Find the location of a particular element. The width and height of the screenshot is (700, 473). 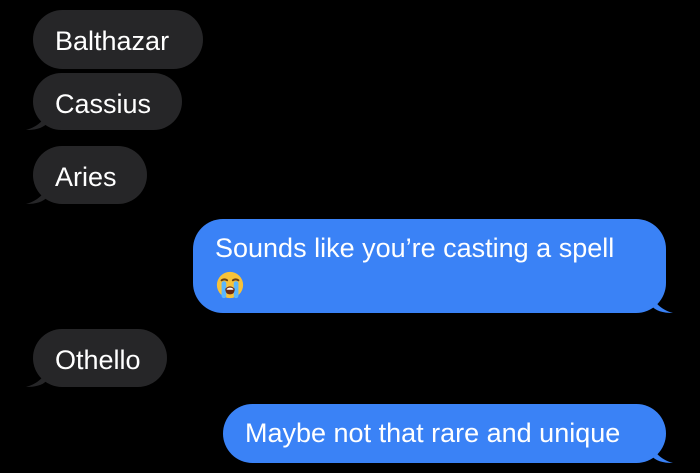

message-text: Balthazar is located at coordinates (112, 41).